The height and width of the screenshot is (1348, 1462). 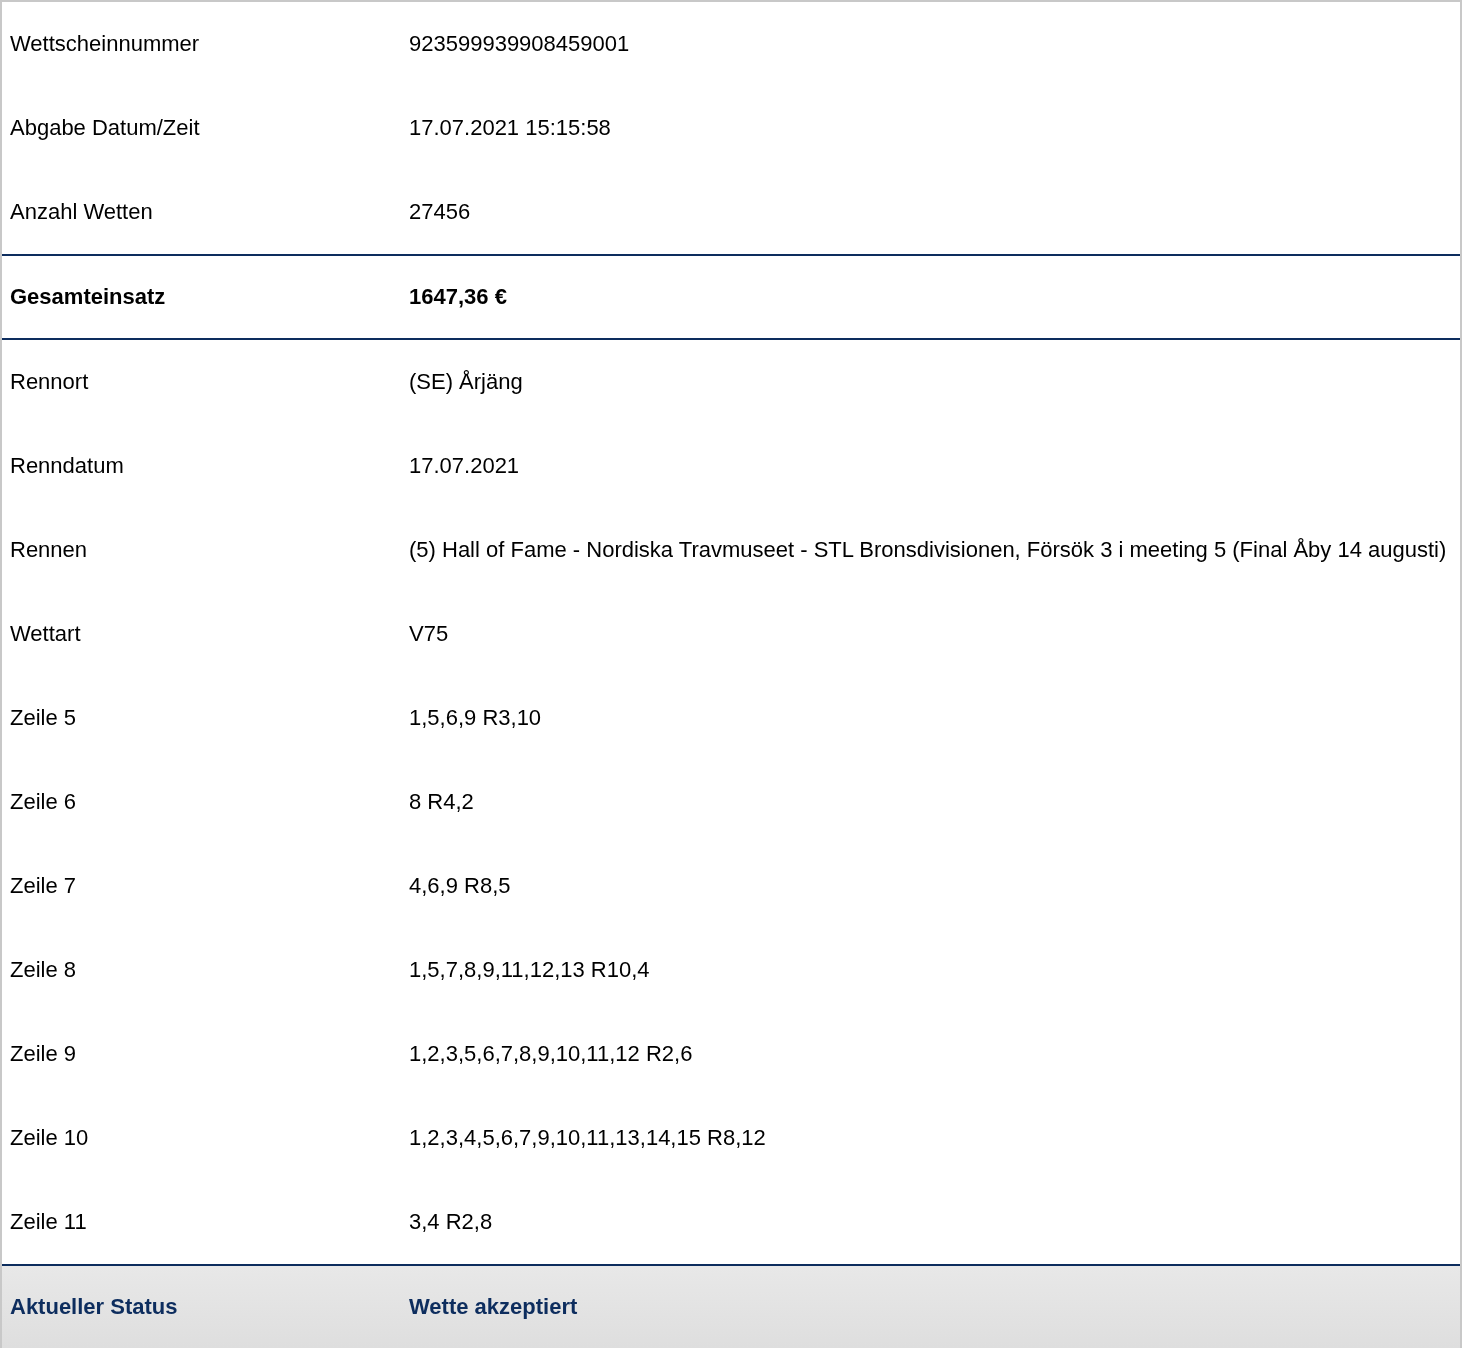 What do you see at coordinates (494, 1307) in the screenshot?
I see `field-value: Wette akzeptiert` at bounding box center [494, 1307].